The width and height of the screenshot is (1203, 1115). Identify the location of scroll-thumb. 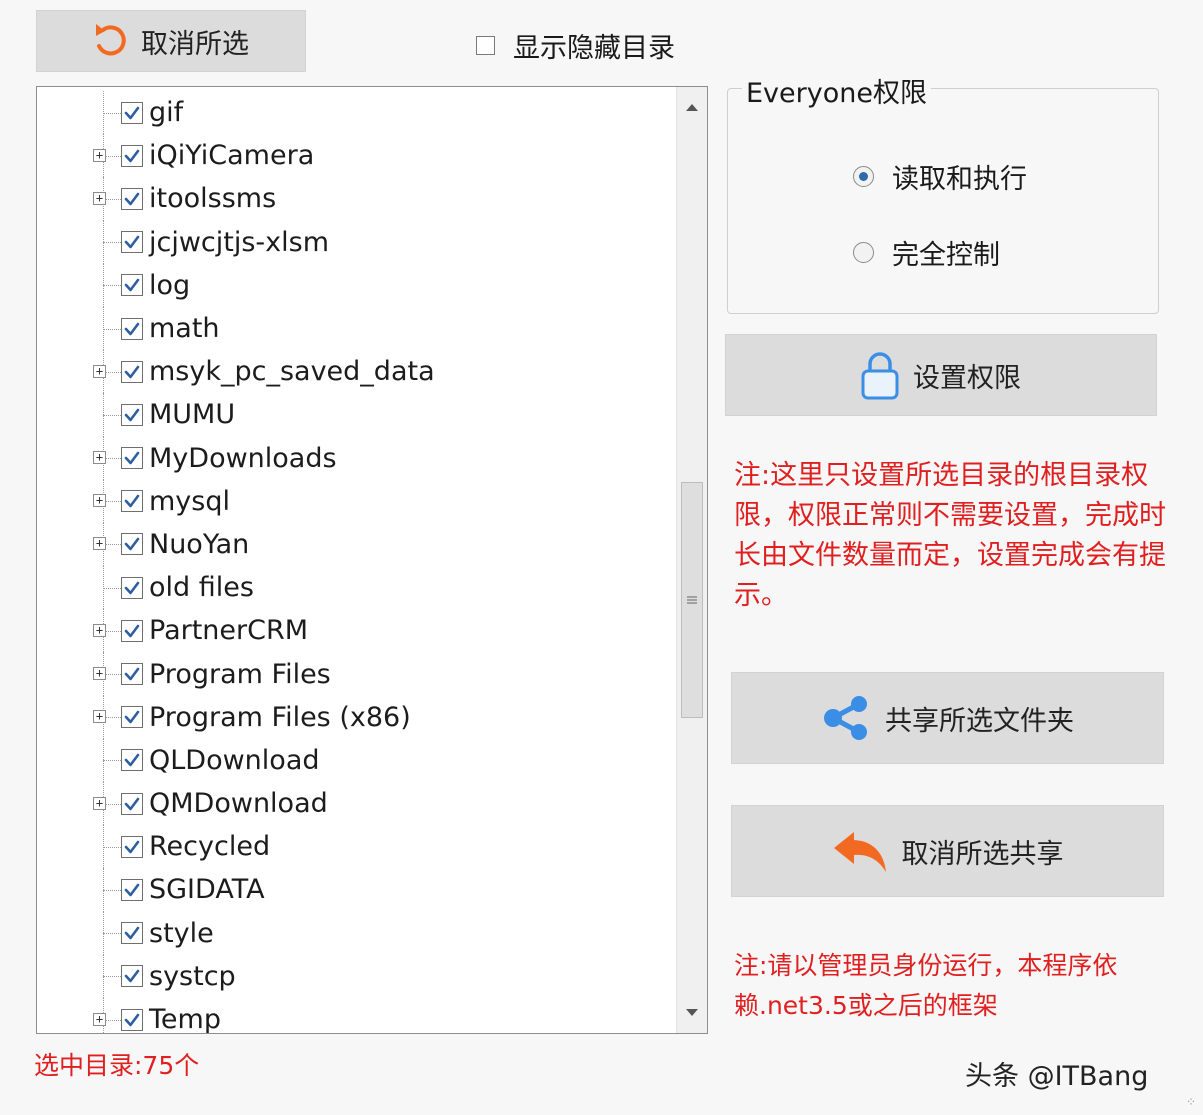
(692, 600).